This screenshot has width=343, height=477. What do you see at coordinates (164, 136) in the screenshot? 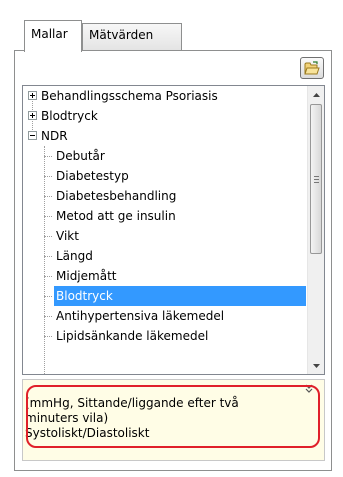
I see `tree-item: NDR` at bounding box center [164, 136].